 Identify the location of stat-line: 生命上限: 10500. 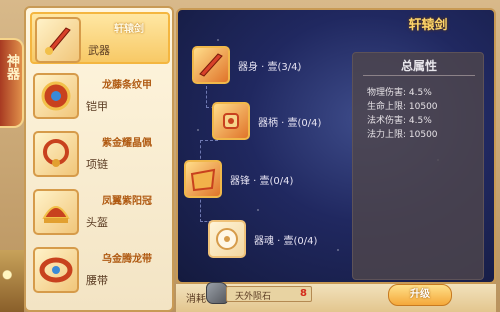
(402, 107).